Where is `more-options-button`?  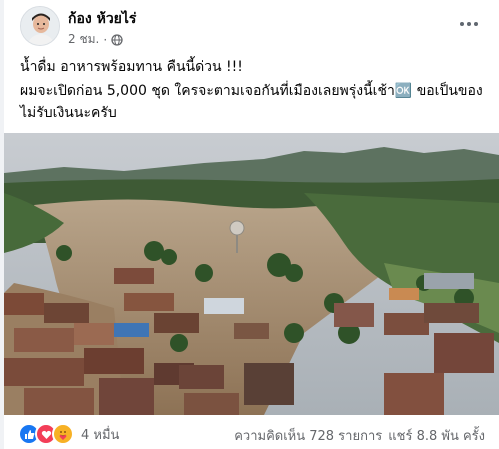 more-options-button is located at coordinates (469, 24).